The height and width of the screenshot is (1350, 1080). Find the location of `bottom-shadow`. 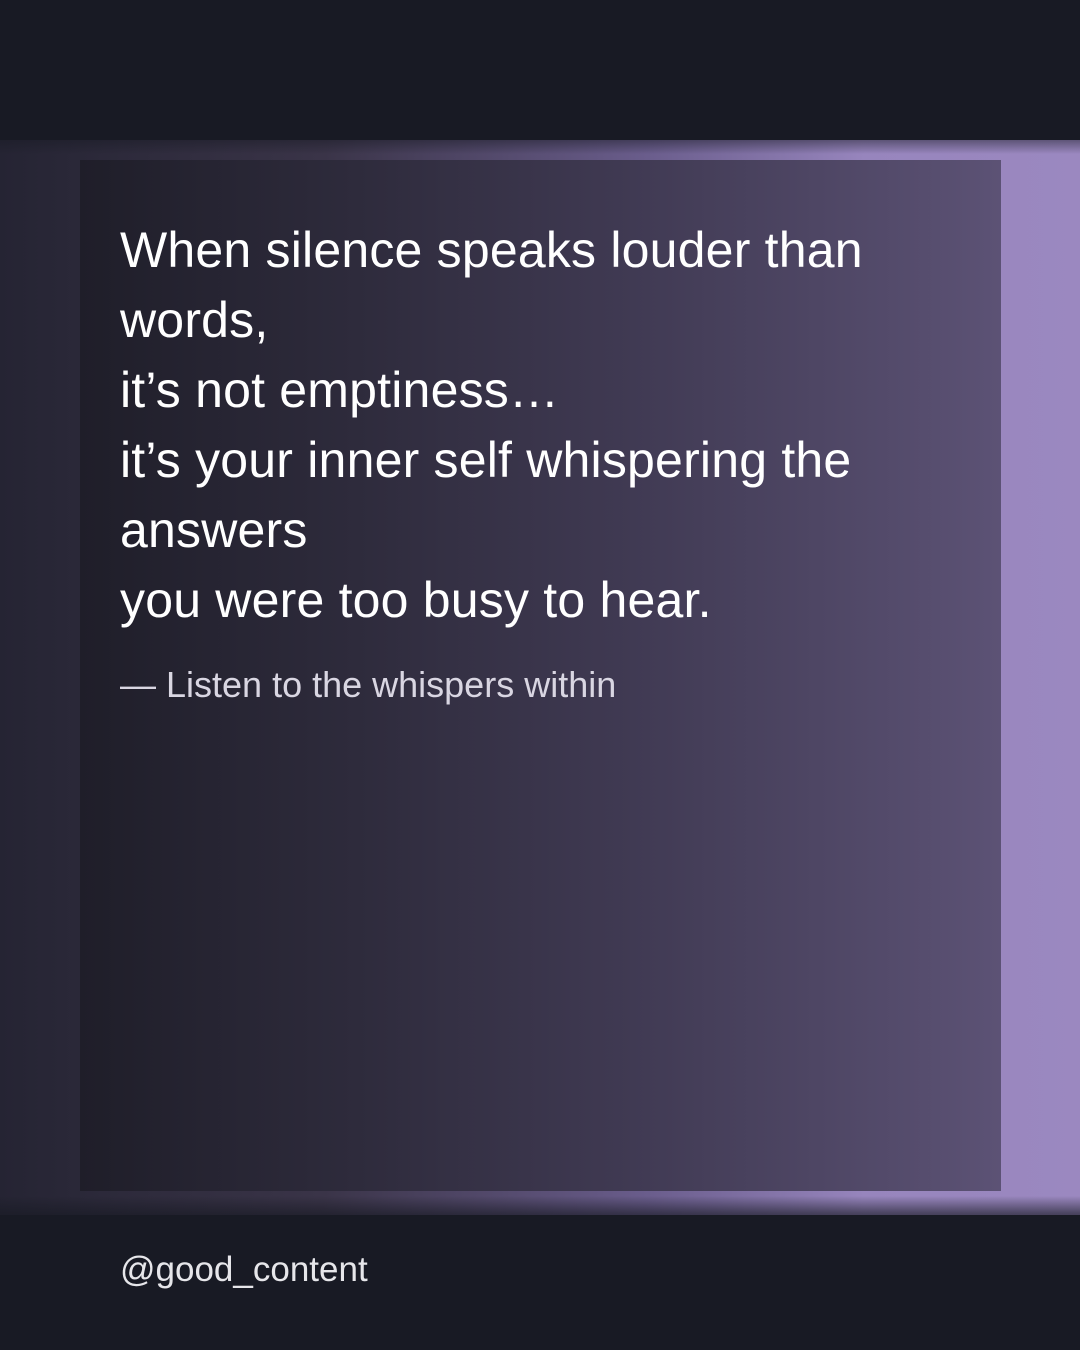

bottom-shadow is located at coordinates (540, 1213).